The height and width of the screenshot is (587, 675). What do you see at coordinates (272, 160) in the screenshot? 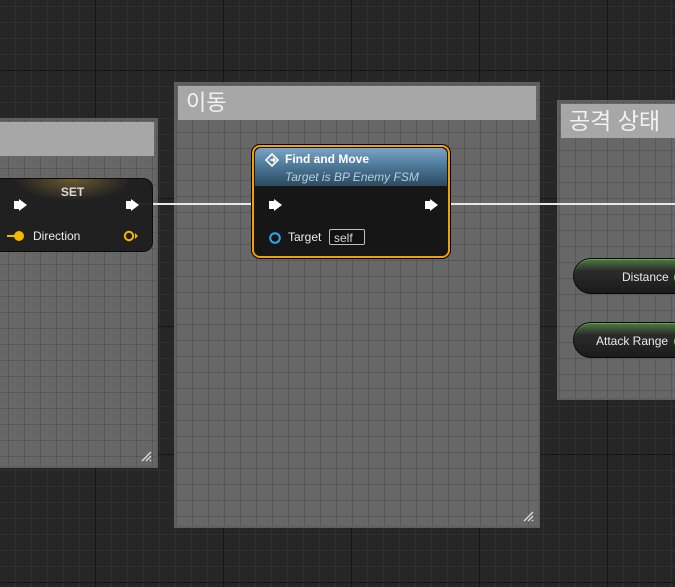
I see `function-icon` at bounding box center [272, 160].